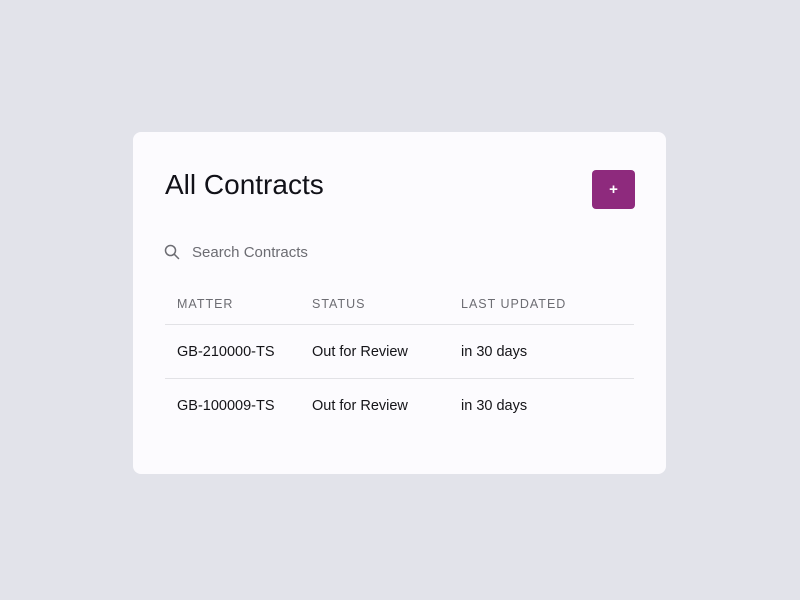 This screenshot has height=600, width=800. Describe the element at coordinates (226, 405) in the screenshot. I see `matter-cell: GB-100009-TS` at that location.